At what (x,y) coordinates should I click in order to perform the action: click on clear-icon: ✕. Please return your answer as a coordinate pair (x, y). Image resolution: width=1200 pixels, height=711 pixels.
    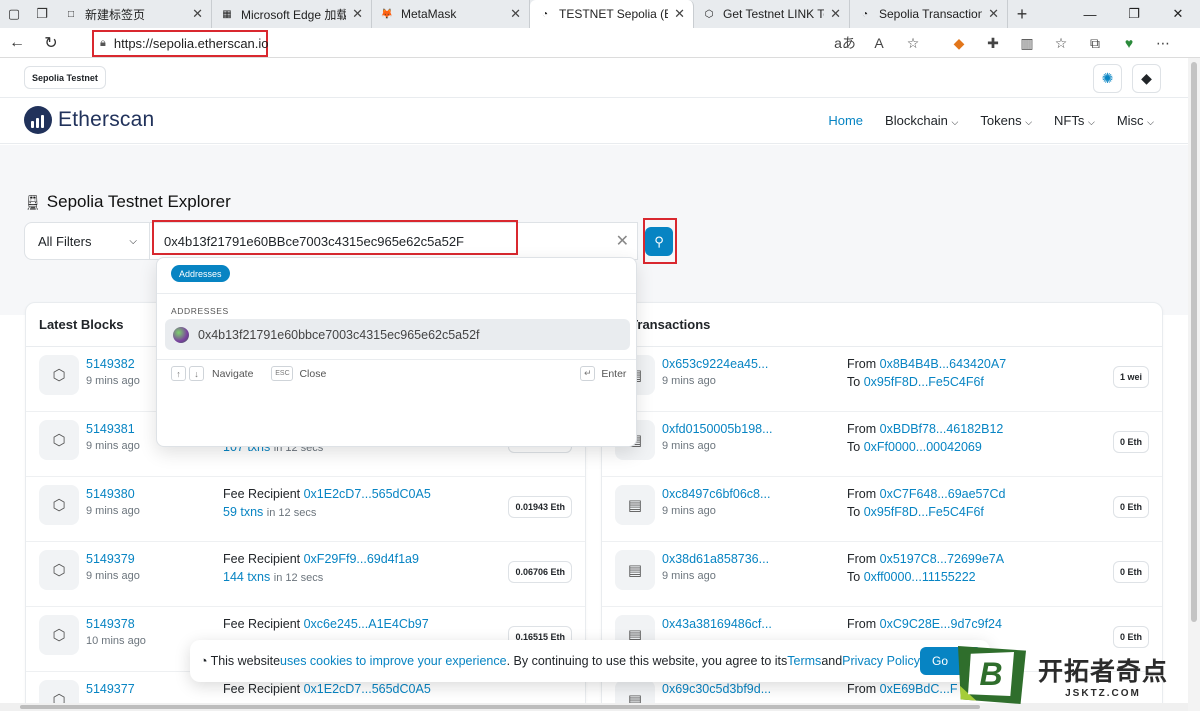
    Looking at the image, I should click on (622, 241).